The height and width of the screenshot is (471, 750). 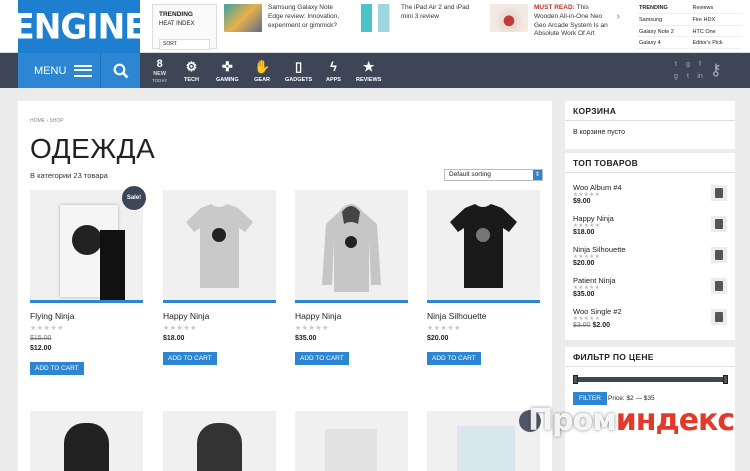 I want to click on star-icon: ★, so click(x=368, y=66).